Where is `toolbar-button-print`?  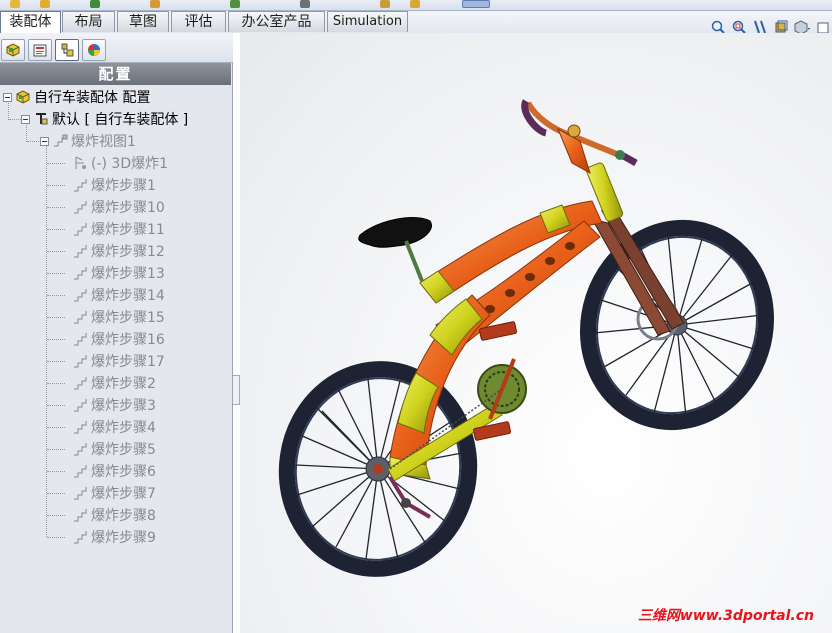 toolbar-button-print is located at coordinates (155, 4).